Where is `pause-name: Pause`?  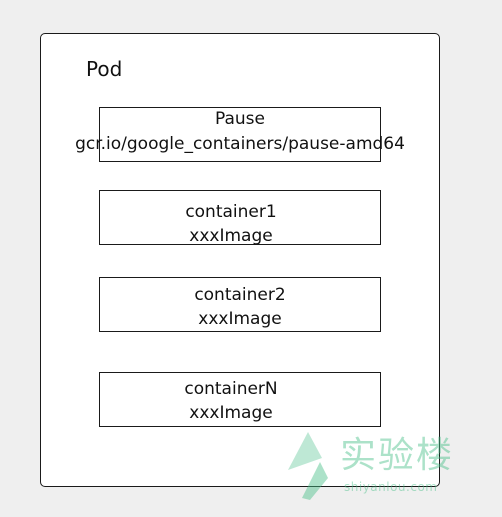 pause-name: Pause is located at coordinates (240, 119).